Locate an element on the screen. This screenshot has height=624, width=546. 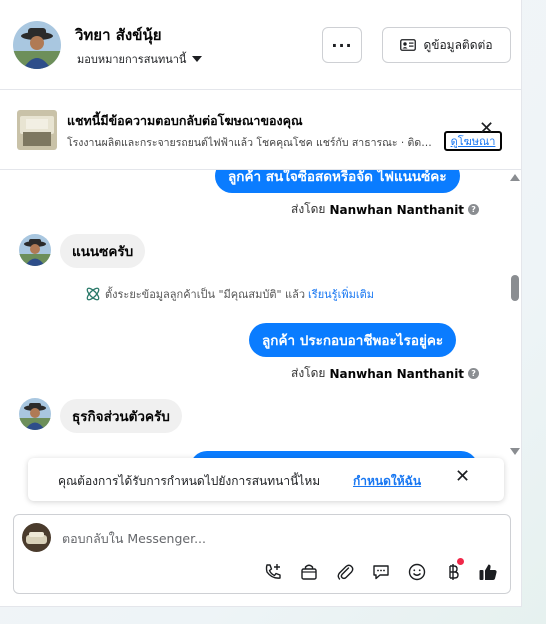
incoming-message: ธุรกิจส่วนตัวครับ is located at coordinates (121, 416).